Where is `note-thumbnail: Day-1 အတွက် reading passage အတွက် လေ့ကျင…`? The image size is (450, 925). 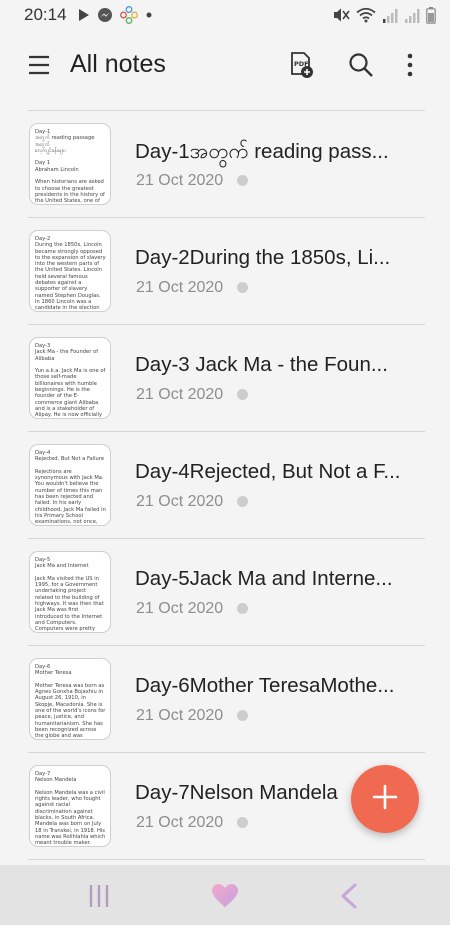 note-thumbnail: Day-1 အတွက် reading passage အတွက် လေ့ကျင… is located at coordinates (70, 164).